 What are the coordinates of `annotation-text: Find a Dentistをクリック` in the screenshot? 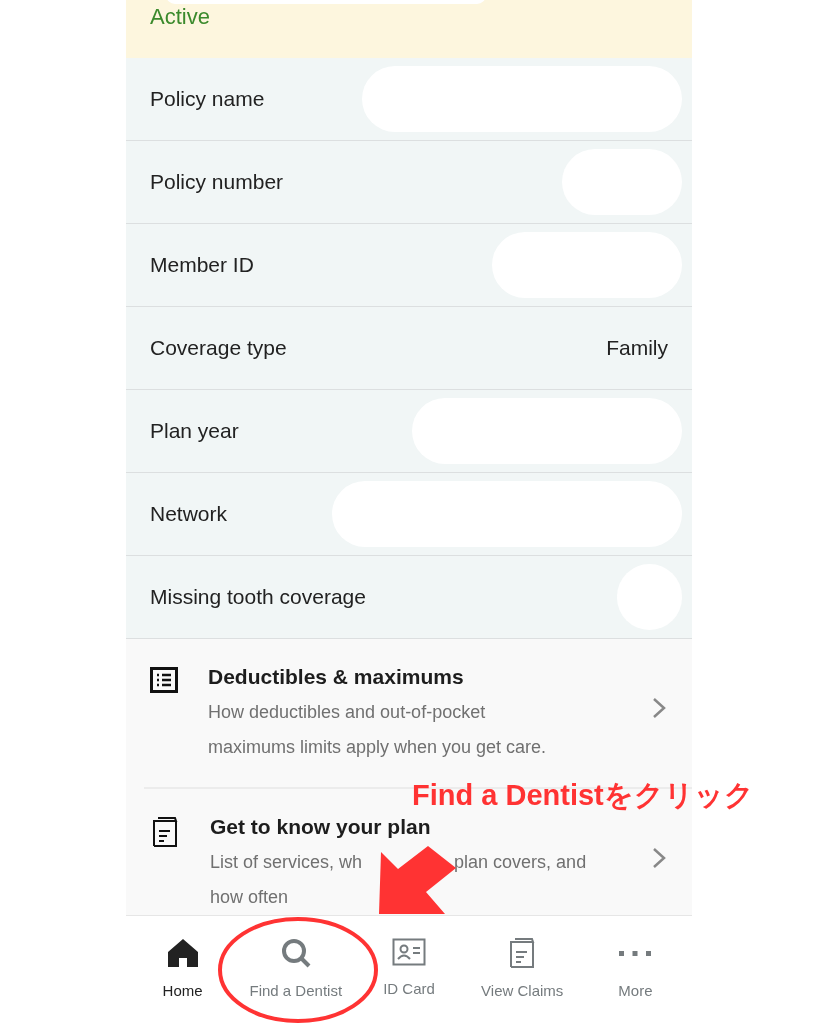 It's located at (583, 795).